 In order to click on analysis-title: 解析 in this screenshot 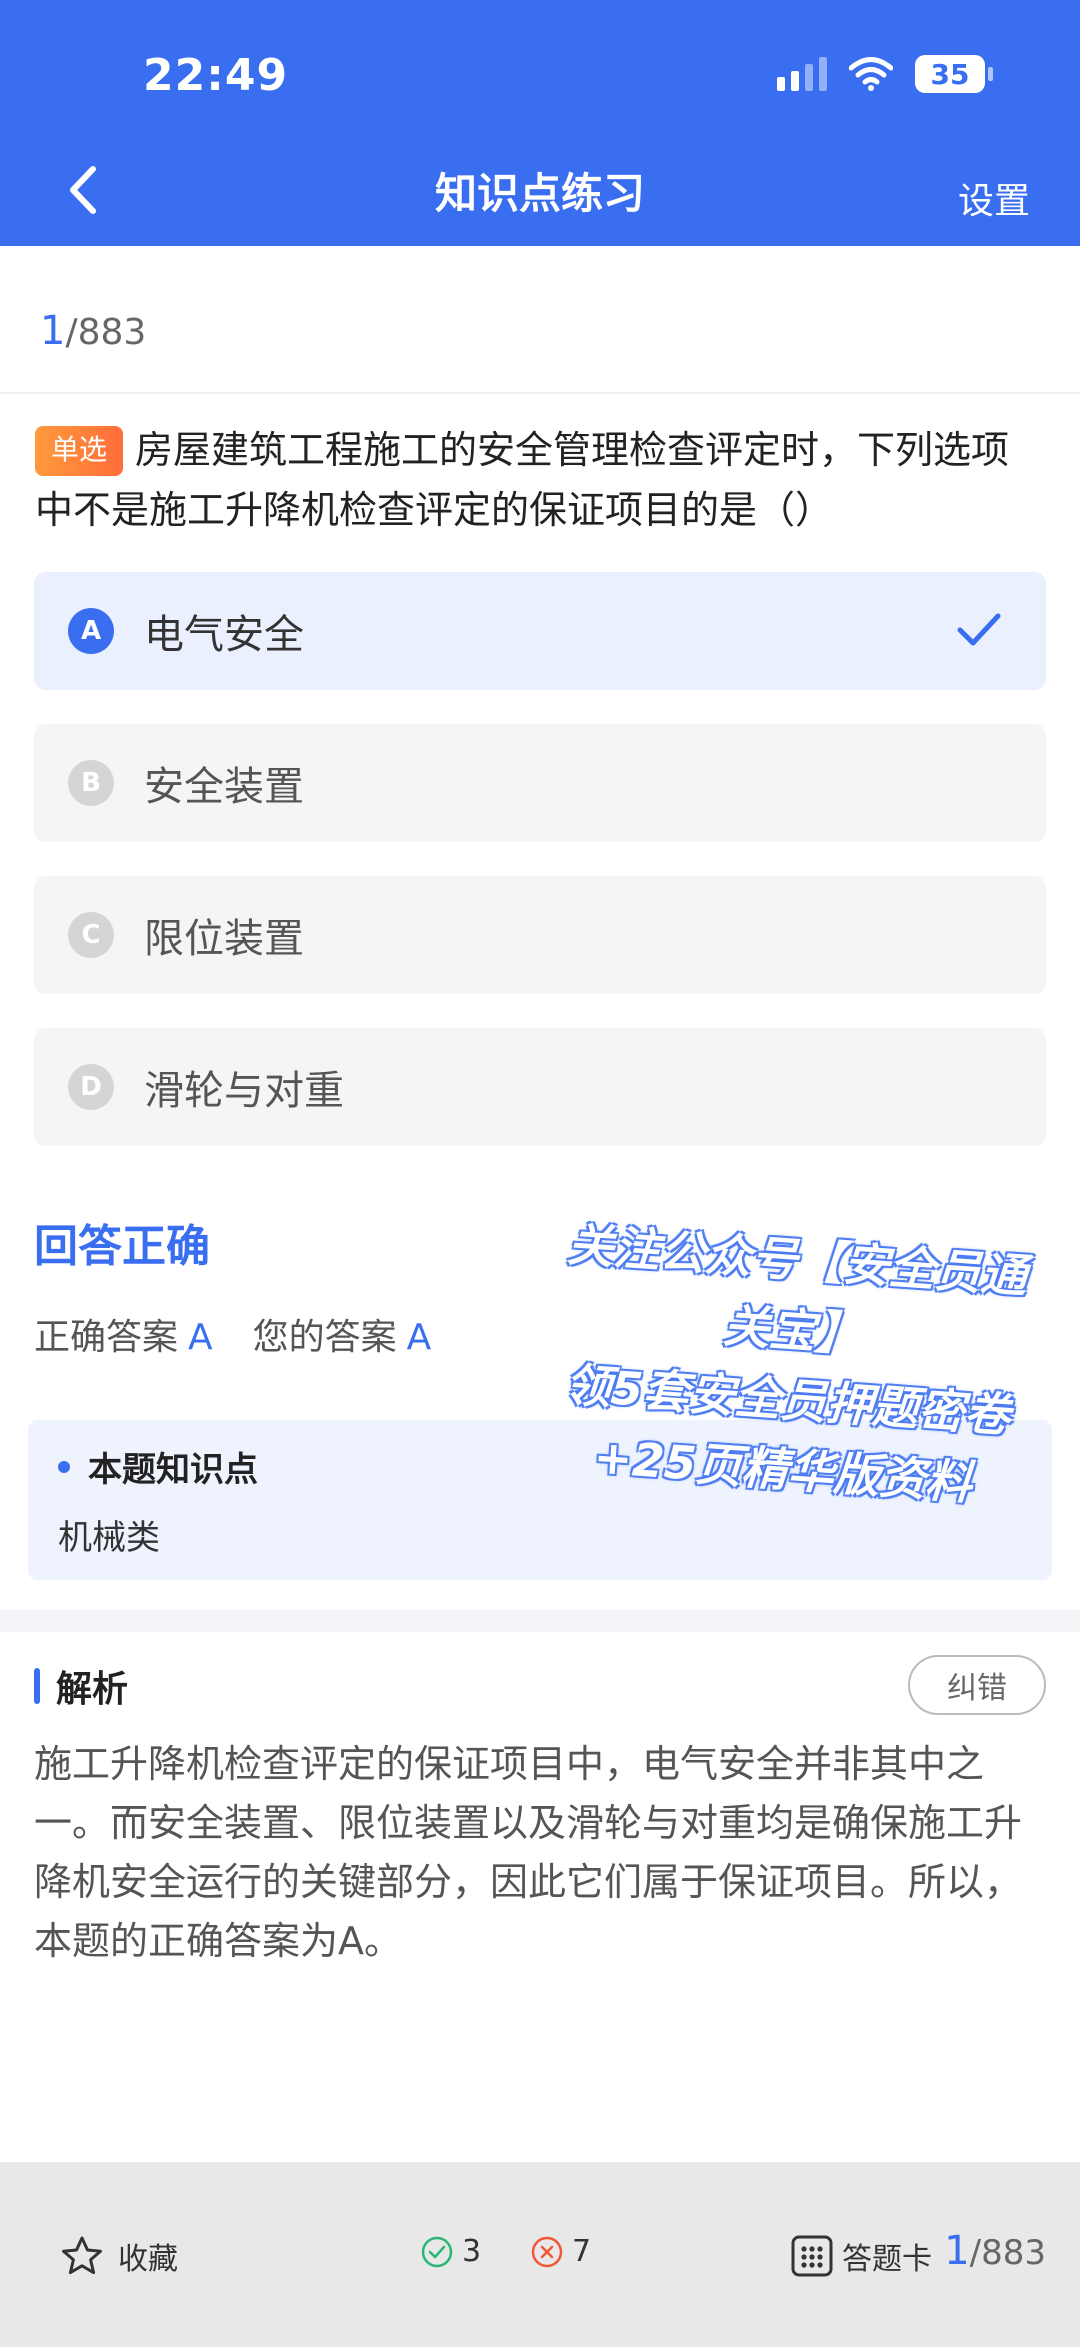, I will do `click(92, 1689)`.